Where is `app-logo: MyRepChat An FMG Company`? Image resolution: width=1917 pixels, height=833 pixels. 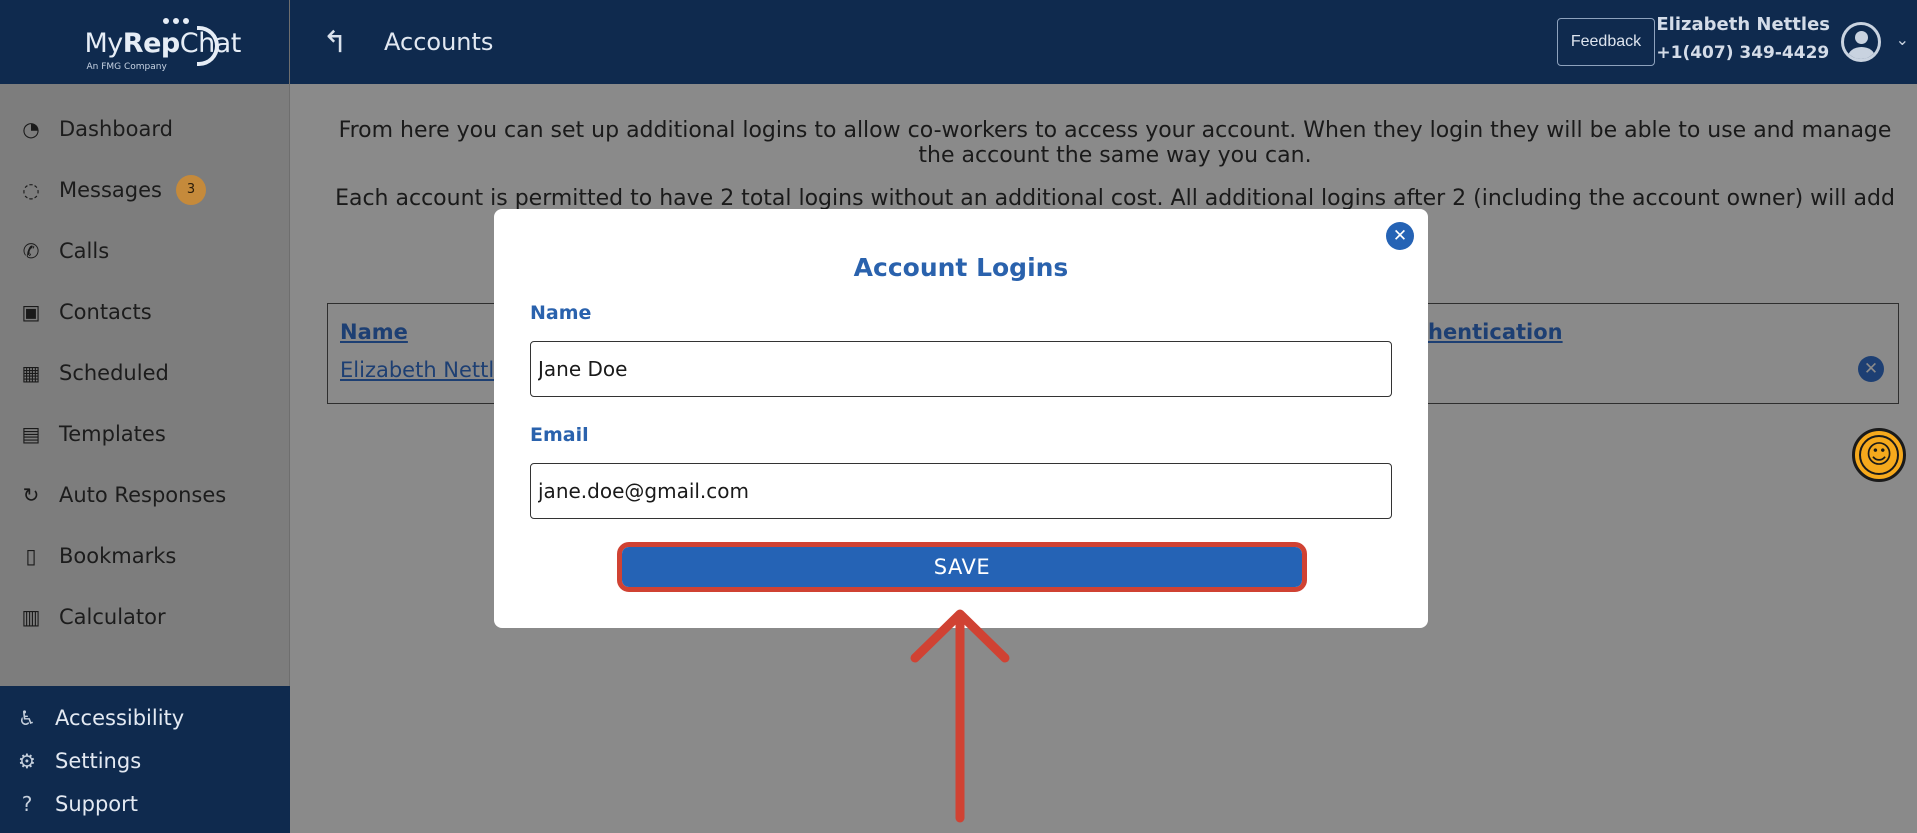
app-logo: MyRepChat An FMG Company is located at coordinates (153, 42).